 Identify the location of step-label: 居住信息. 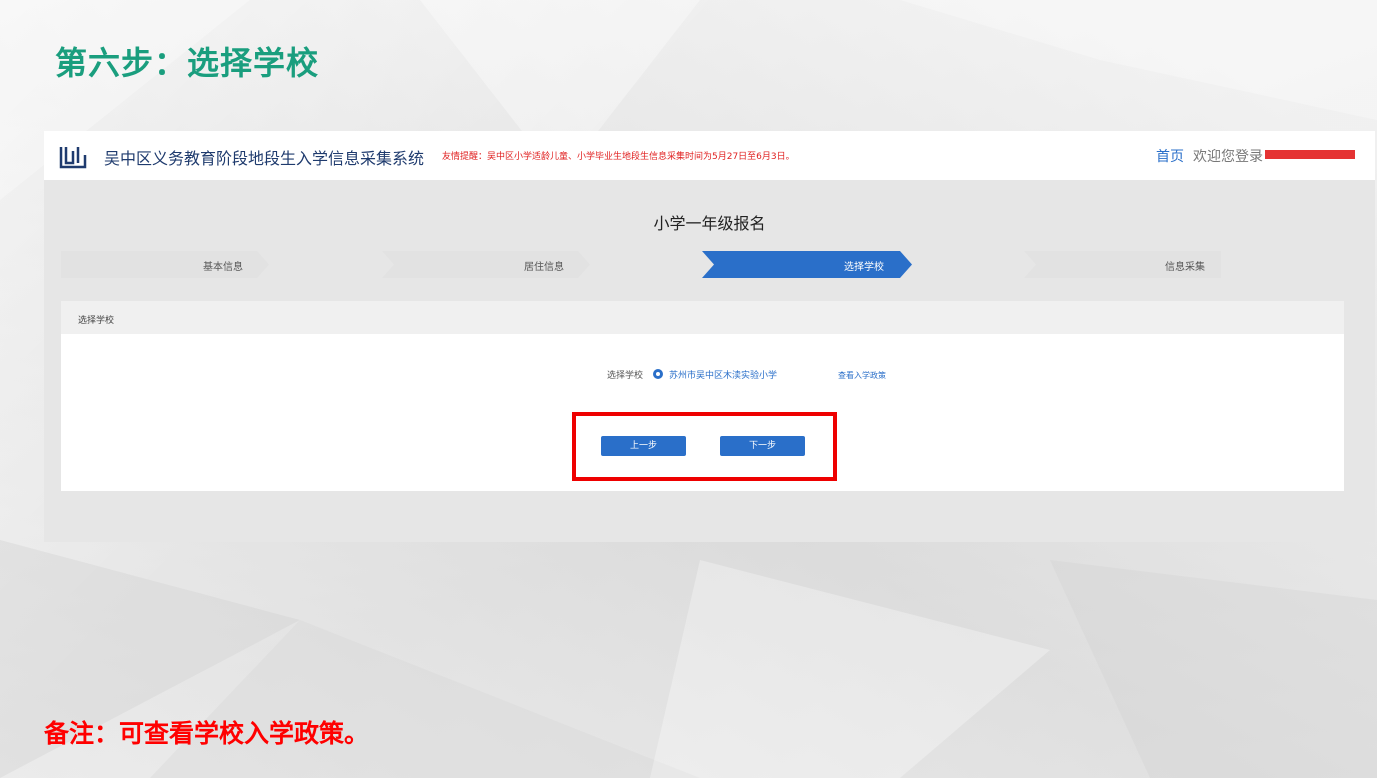
(544, 267).